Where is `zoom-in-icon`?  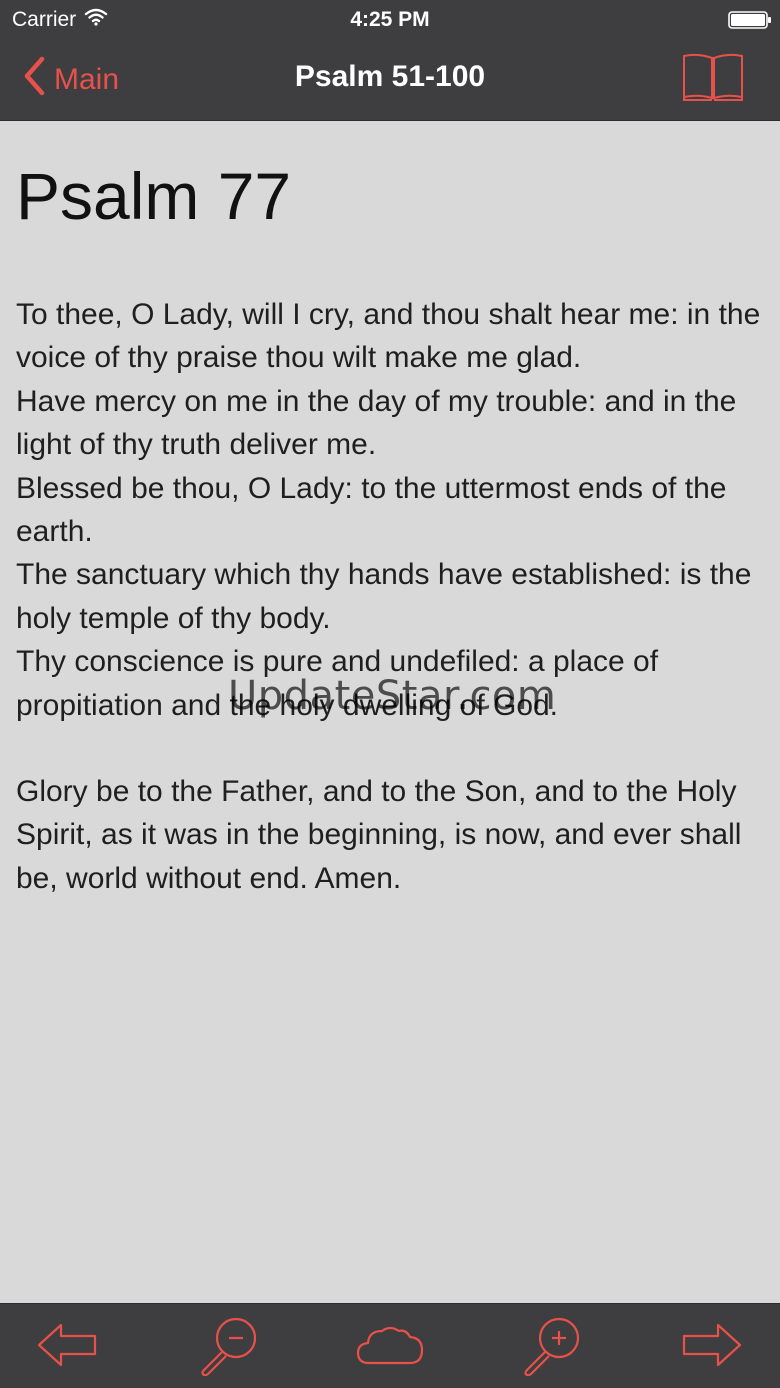 zoom-in-icon is located at coordinates (552, 1345).